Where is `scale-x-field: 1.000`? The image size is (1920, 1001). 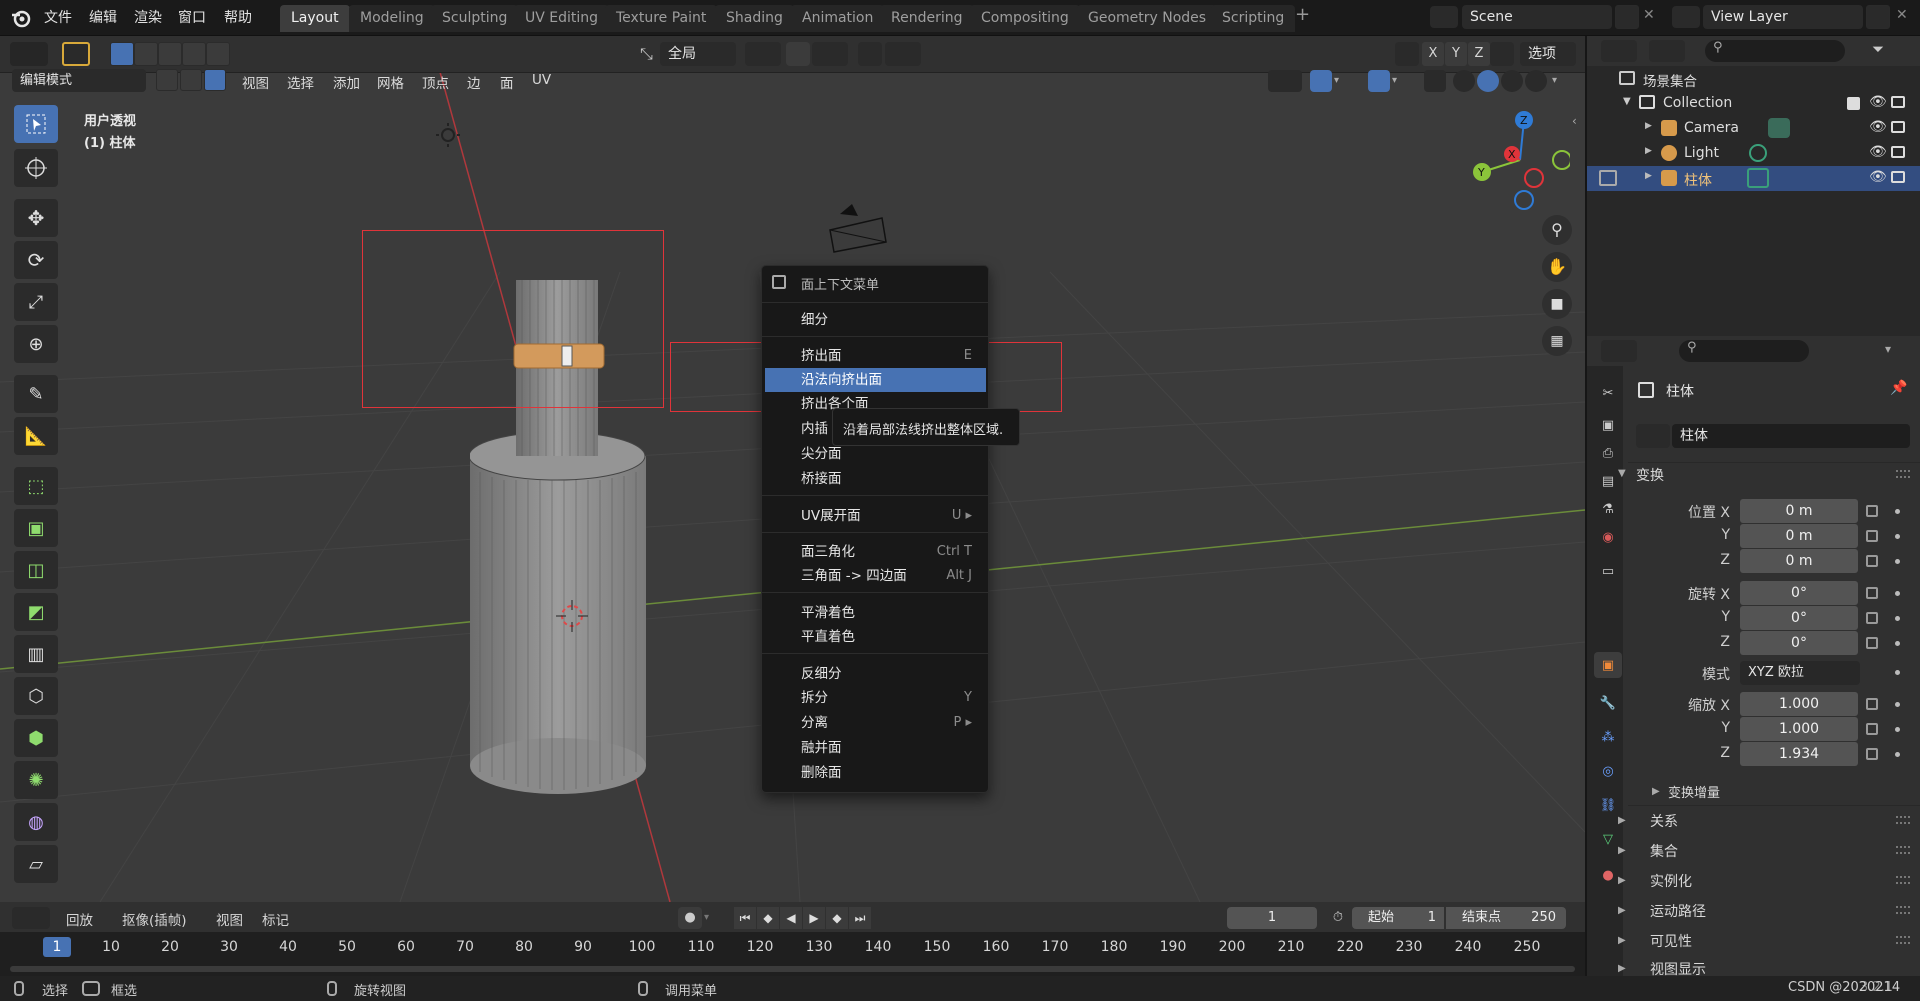 scale-x-field: 1.000 is located at coordinates (1799, 704).